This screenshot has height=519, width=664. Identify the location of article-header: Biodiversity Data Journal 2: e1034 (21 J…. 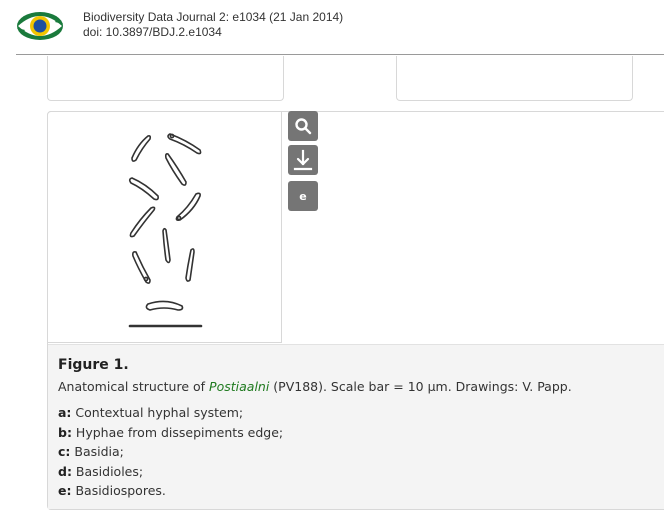
(332, 27).